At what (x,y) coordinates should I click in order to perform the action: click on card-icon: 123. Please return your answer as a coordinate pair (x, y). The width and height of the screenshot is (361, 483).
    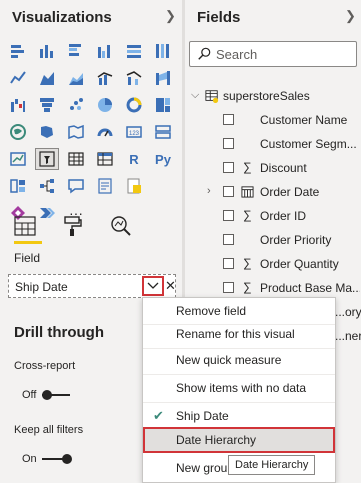
    Looking at the image, I should click on (134, 132).